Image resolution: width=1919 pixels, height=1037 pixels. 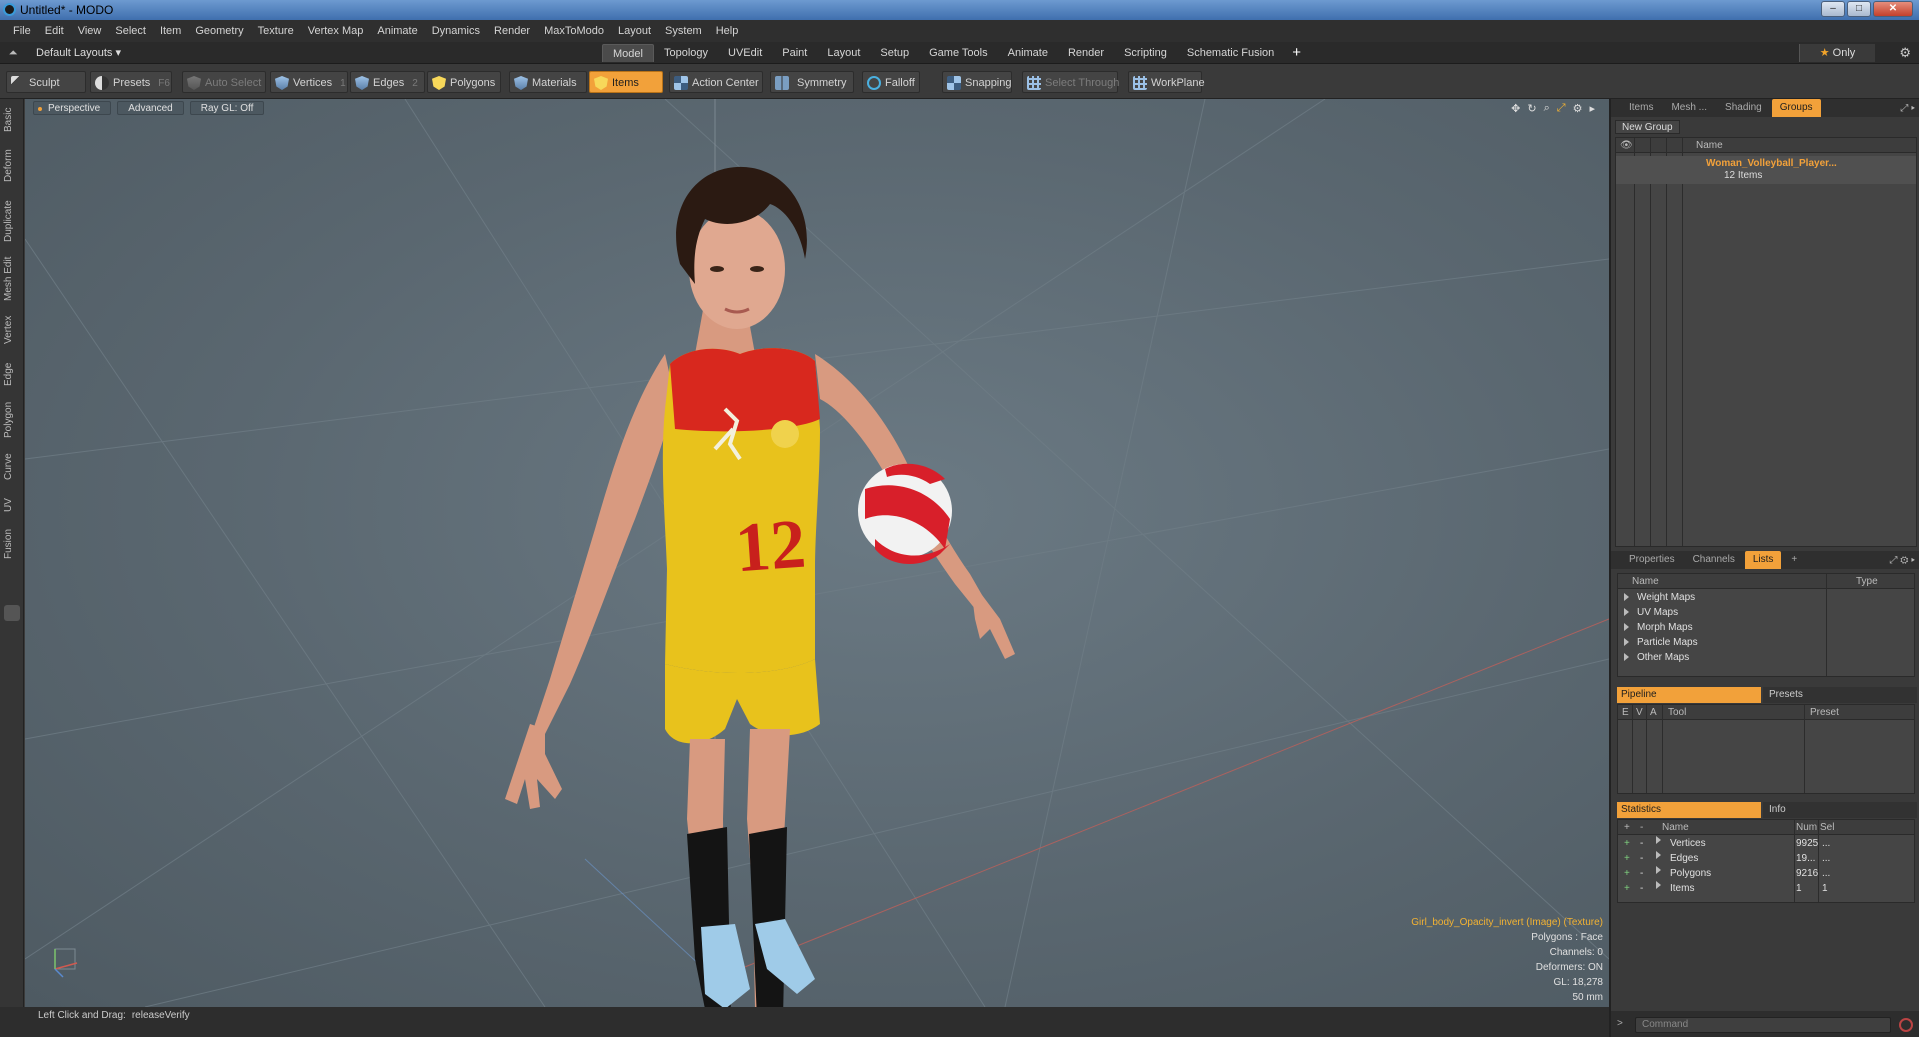 What do you see at coordinates (1070, 82) in the screenshot?
I see `select-through-button: Select Through` at bounding box center [1070, 82].